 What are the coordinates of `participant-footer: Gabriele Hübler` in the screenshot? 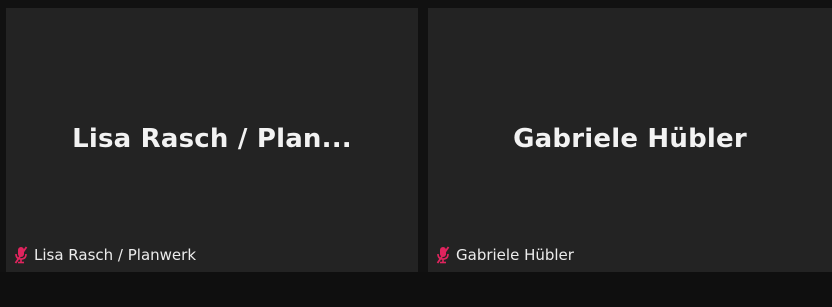 It's located at (505, 255).